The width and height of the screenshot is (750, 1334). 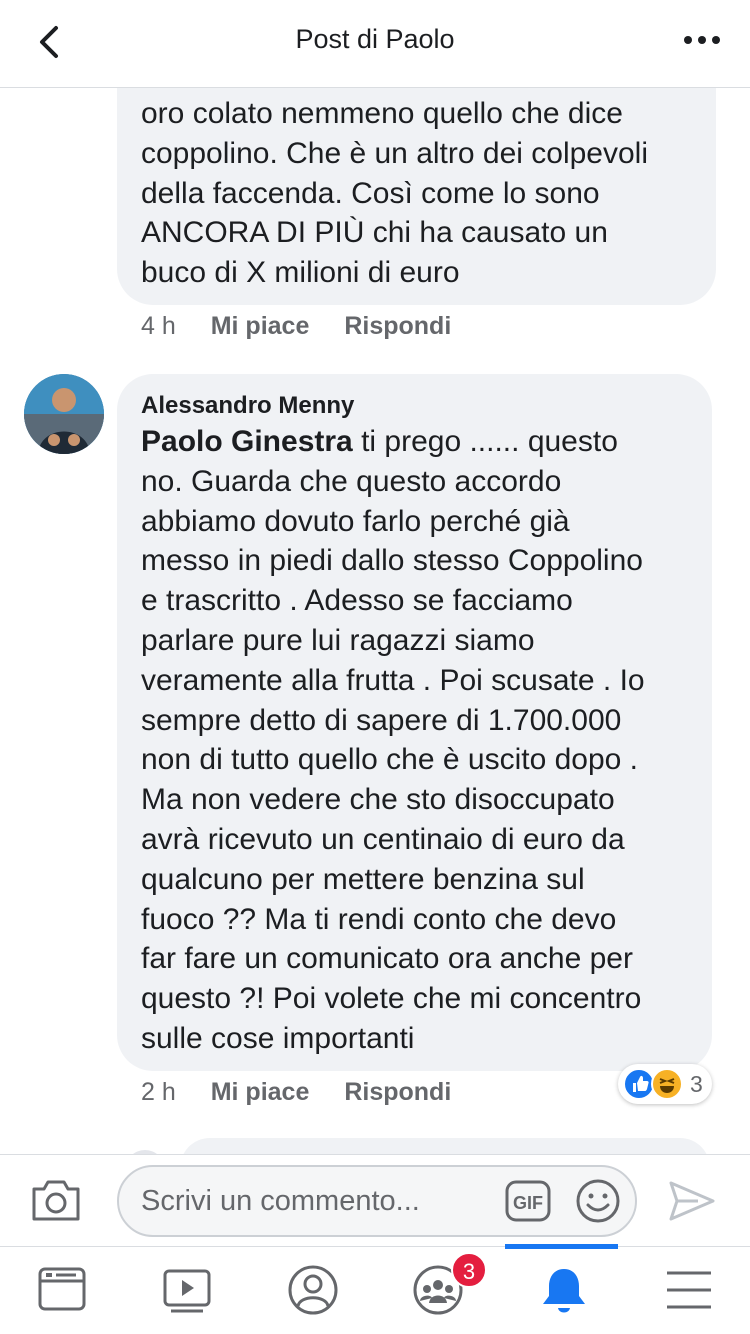 I want to click on tab-news-feed, so click(x=62, y=1290).